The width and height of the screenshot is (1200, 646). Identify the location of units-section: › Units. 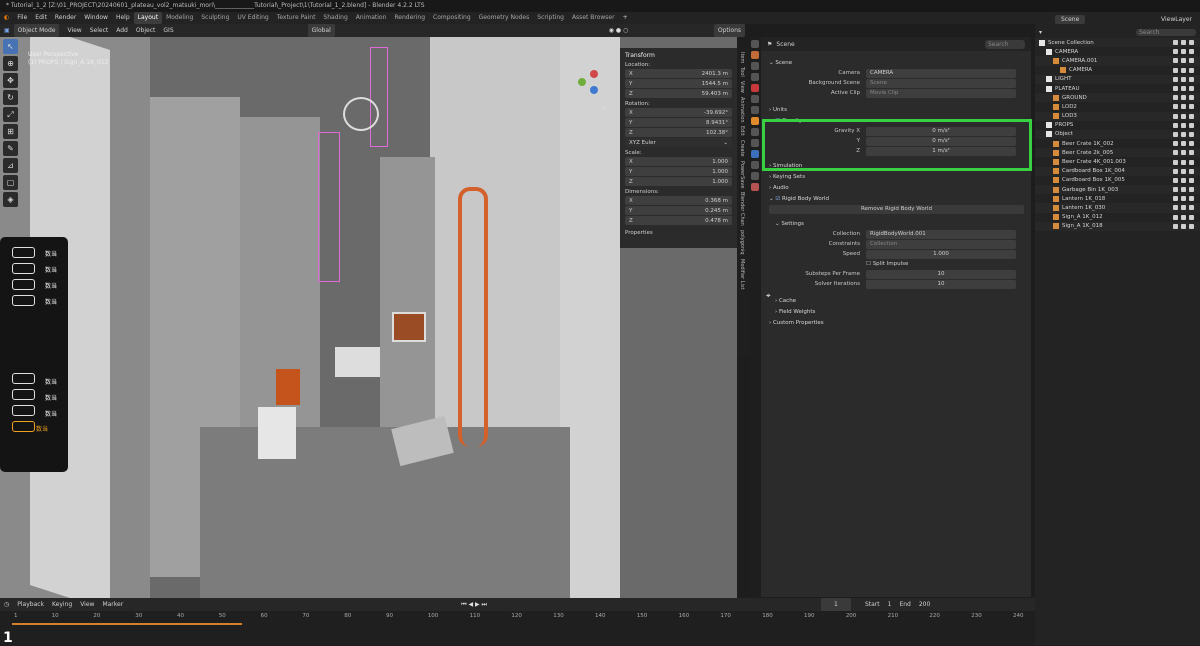
(896, 109).